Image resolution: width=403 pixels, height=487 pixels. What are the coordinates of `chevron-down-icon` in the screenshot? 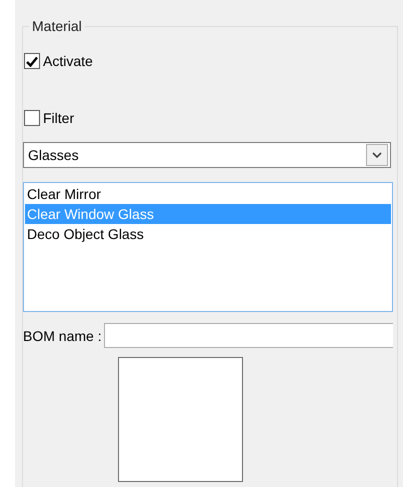 It's located at (377, 155).